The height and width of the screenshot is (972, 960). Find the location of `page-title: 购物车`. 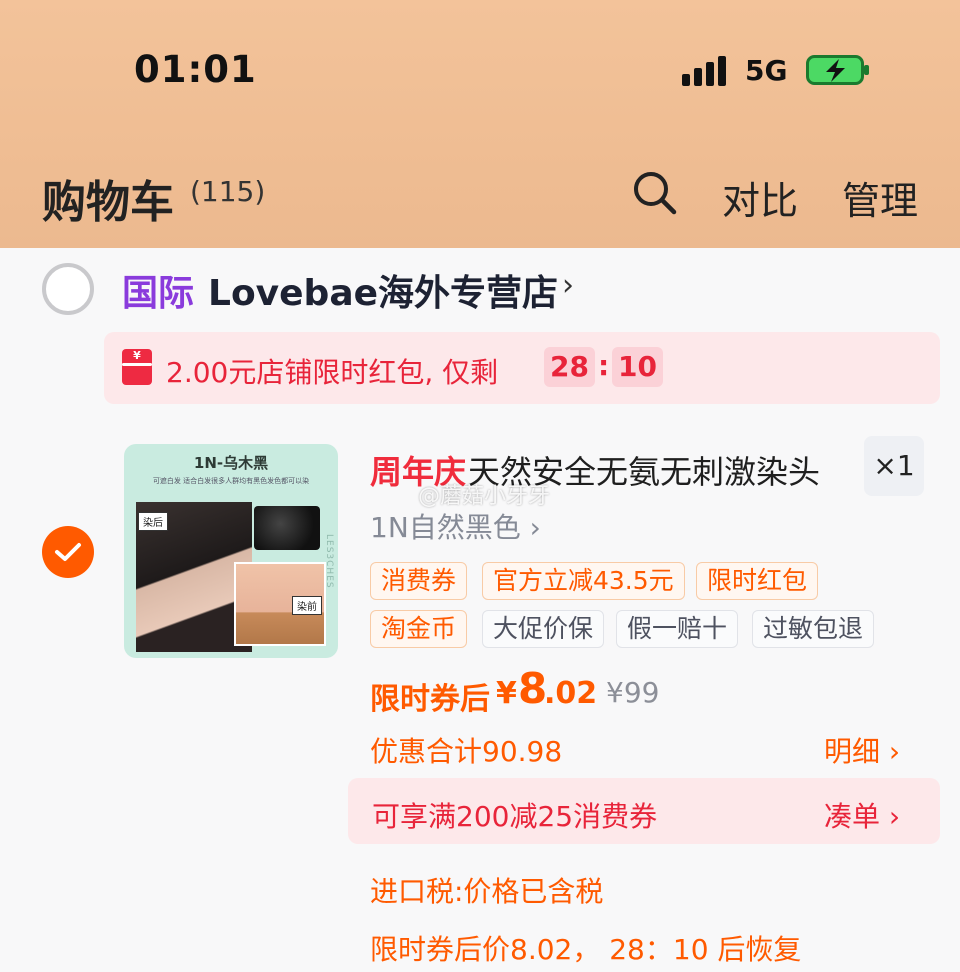

page-title: 购物车 is located at coordinates (108, 202).